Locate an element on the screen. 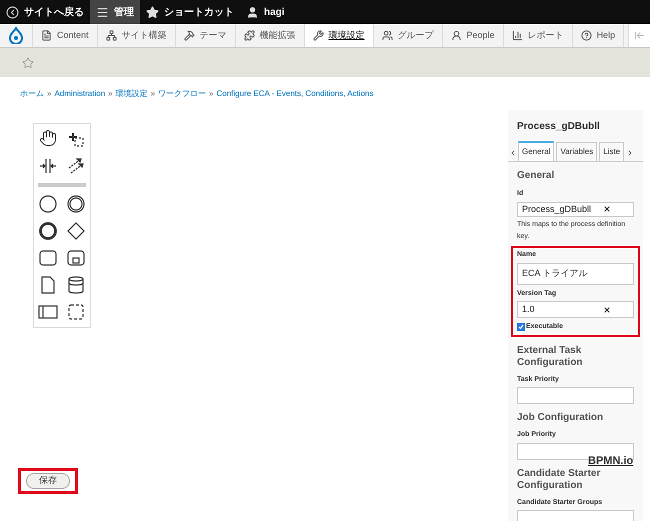  drop-logo-icon is located at coordinates (16, 35).